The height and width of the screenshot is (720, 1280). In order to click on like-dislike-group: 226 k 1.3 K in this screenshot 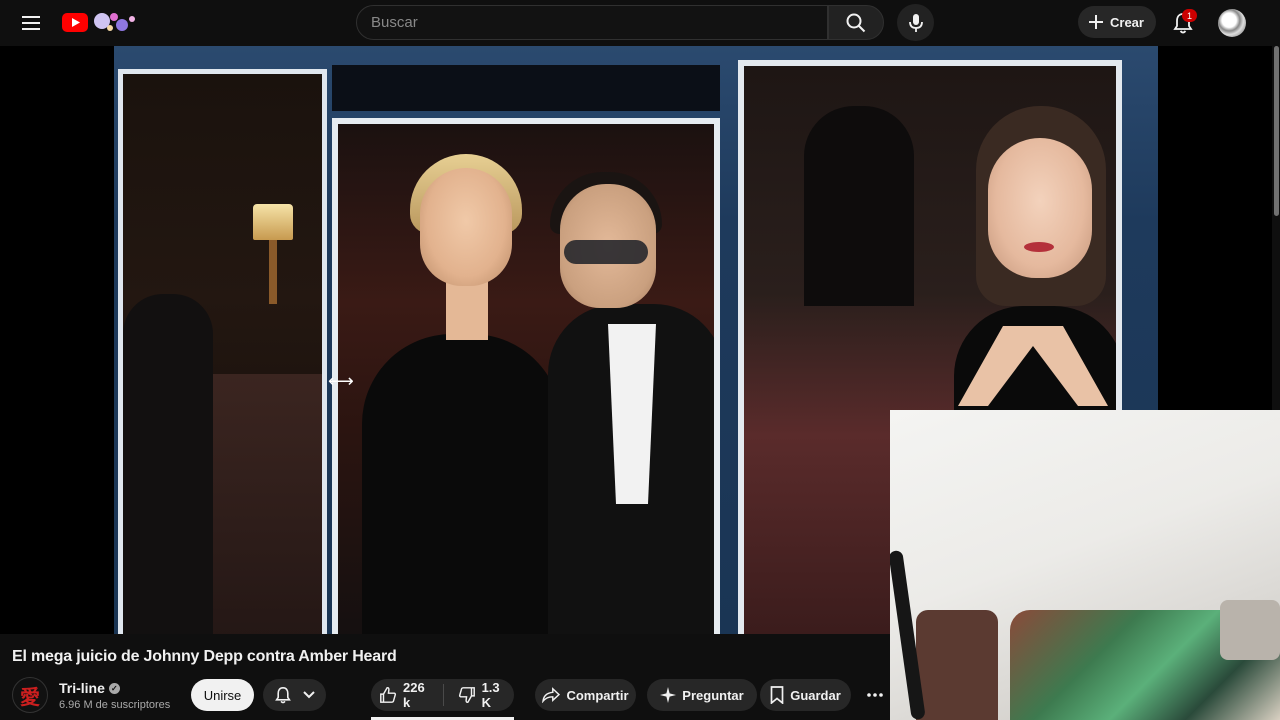, I will do `click(442, 695)`.